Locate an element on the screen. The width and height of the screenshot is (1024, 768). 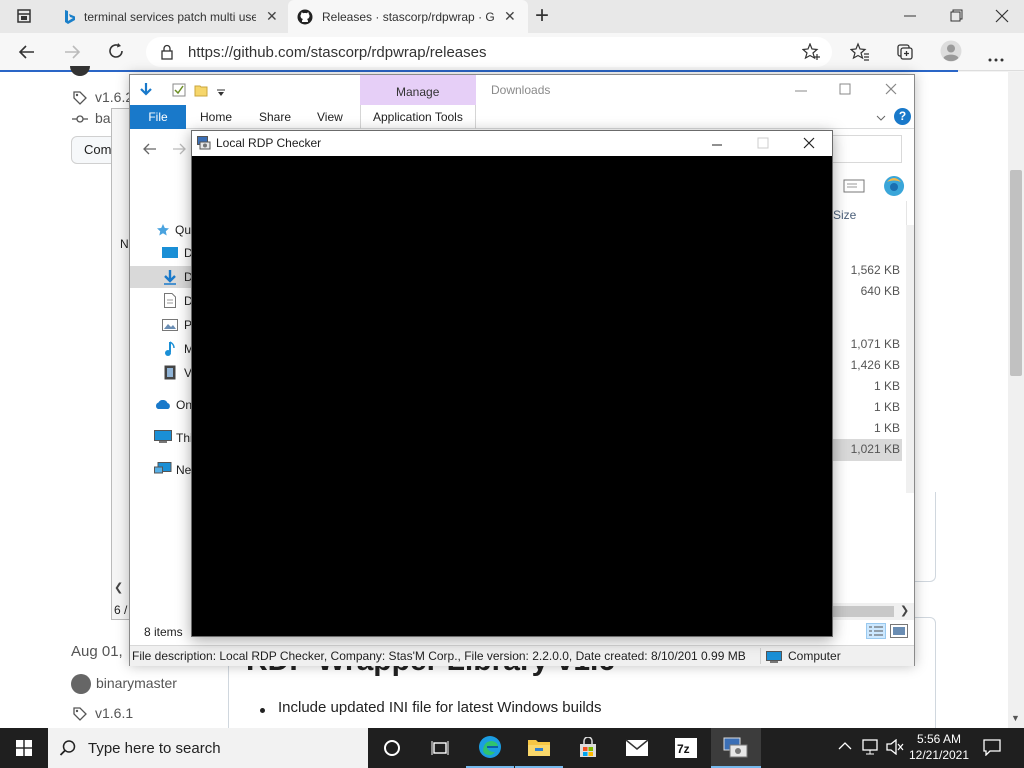
avatar is located at coordinates (80, 71).